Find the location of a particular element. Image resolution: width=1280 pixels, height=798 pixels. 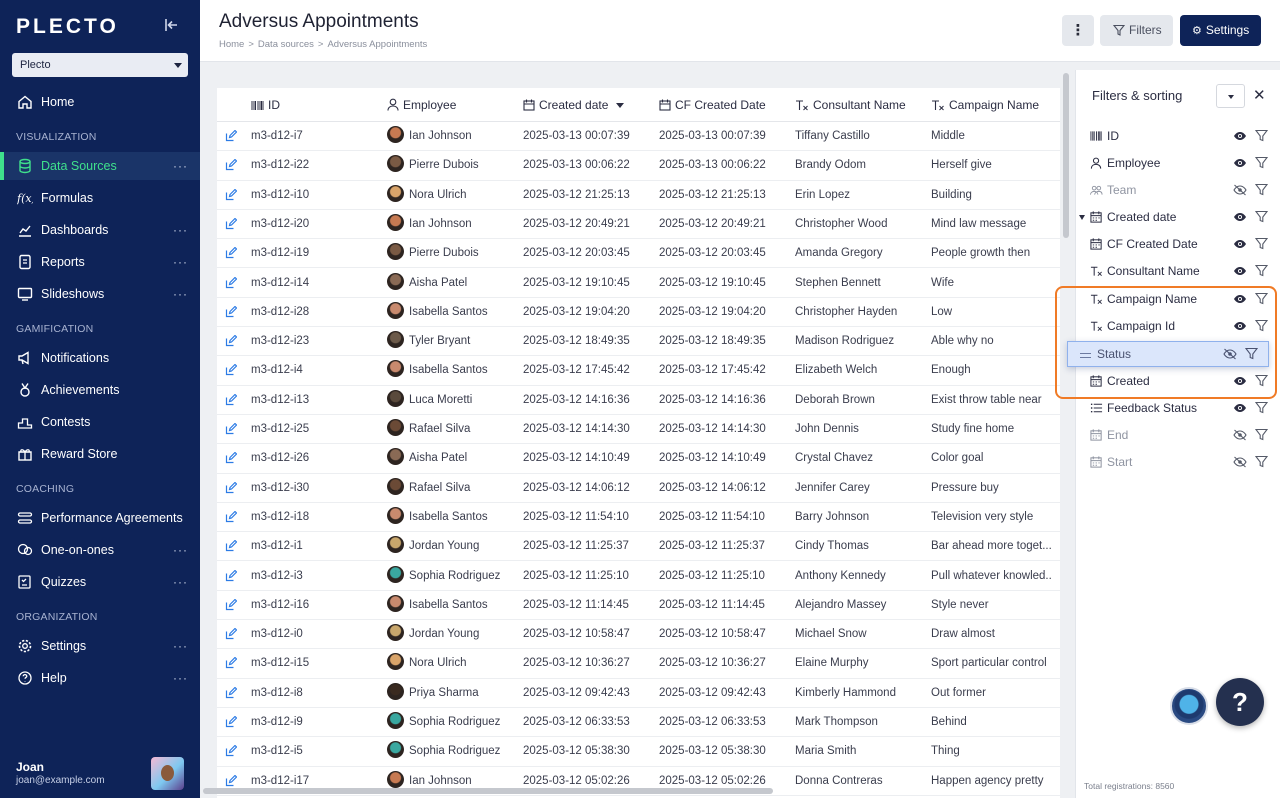

column-header-cf-created-date: CF Created Date is located at coordinates (712, 105).